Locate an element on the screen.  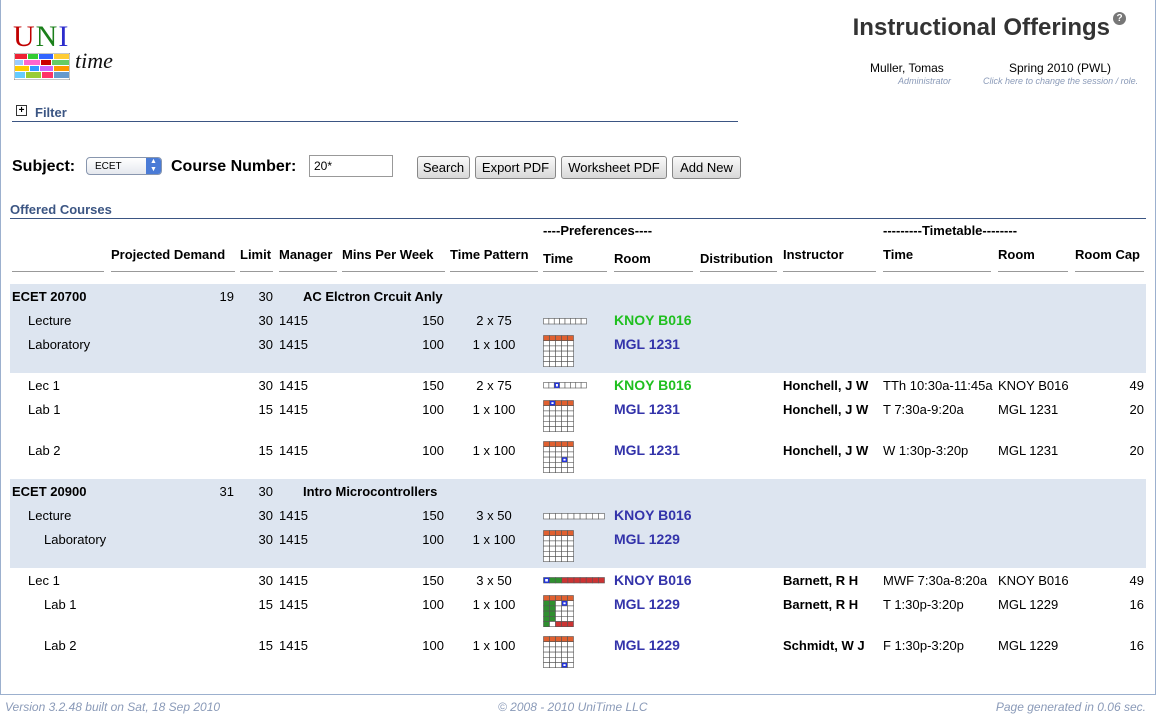
session-change-link: Click here to change the session / role. is located at coordinates (1060, 81).